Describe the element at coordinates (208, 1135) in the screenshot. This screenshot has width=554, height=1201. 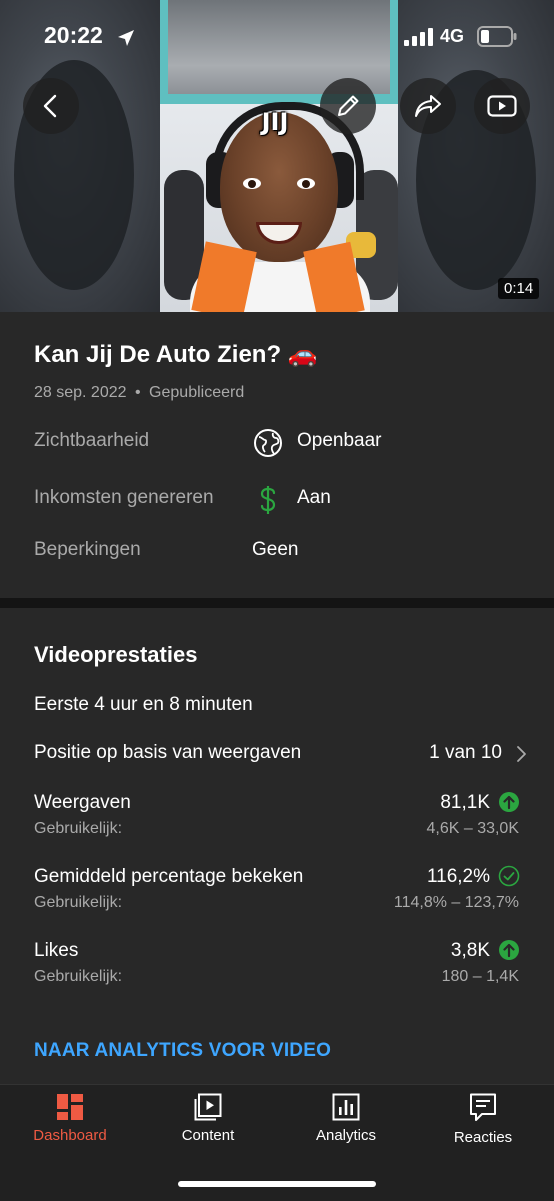
I see `nav-label: Content` at that location.